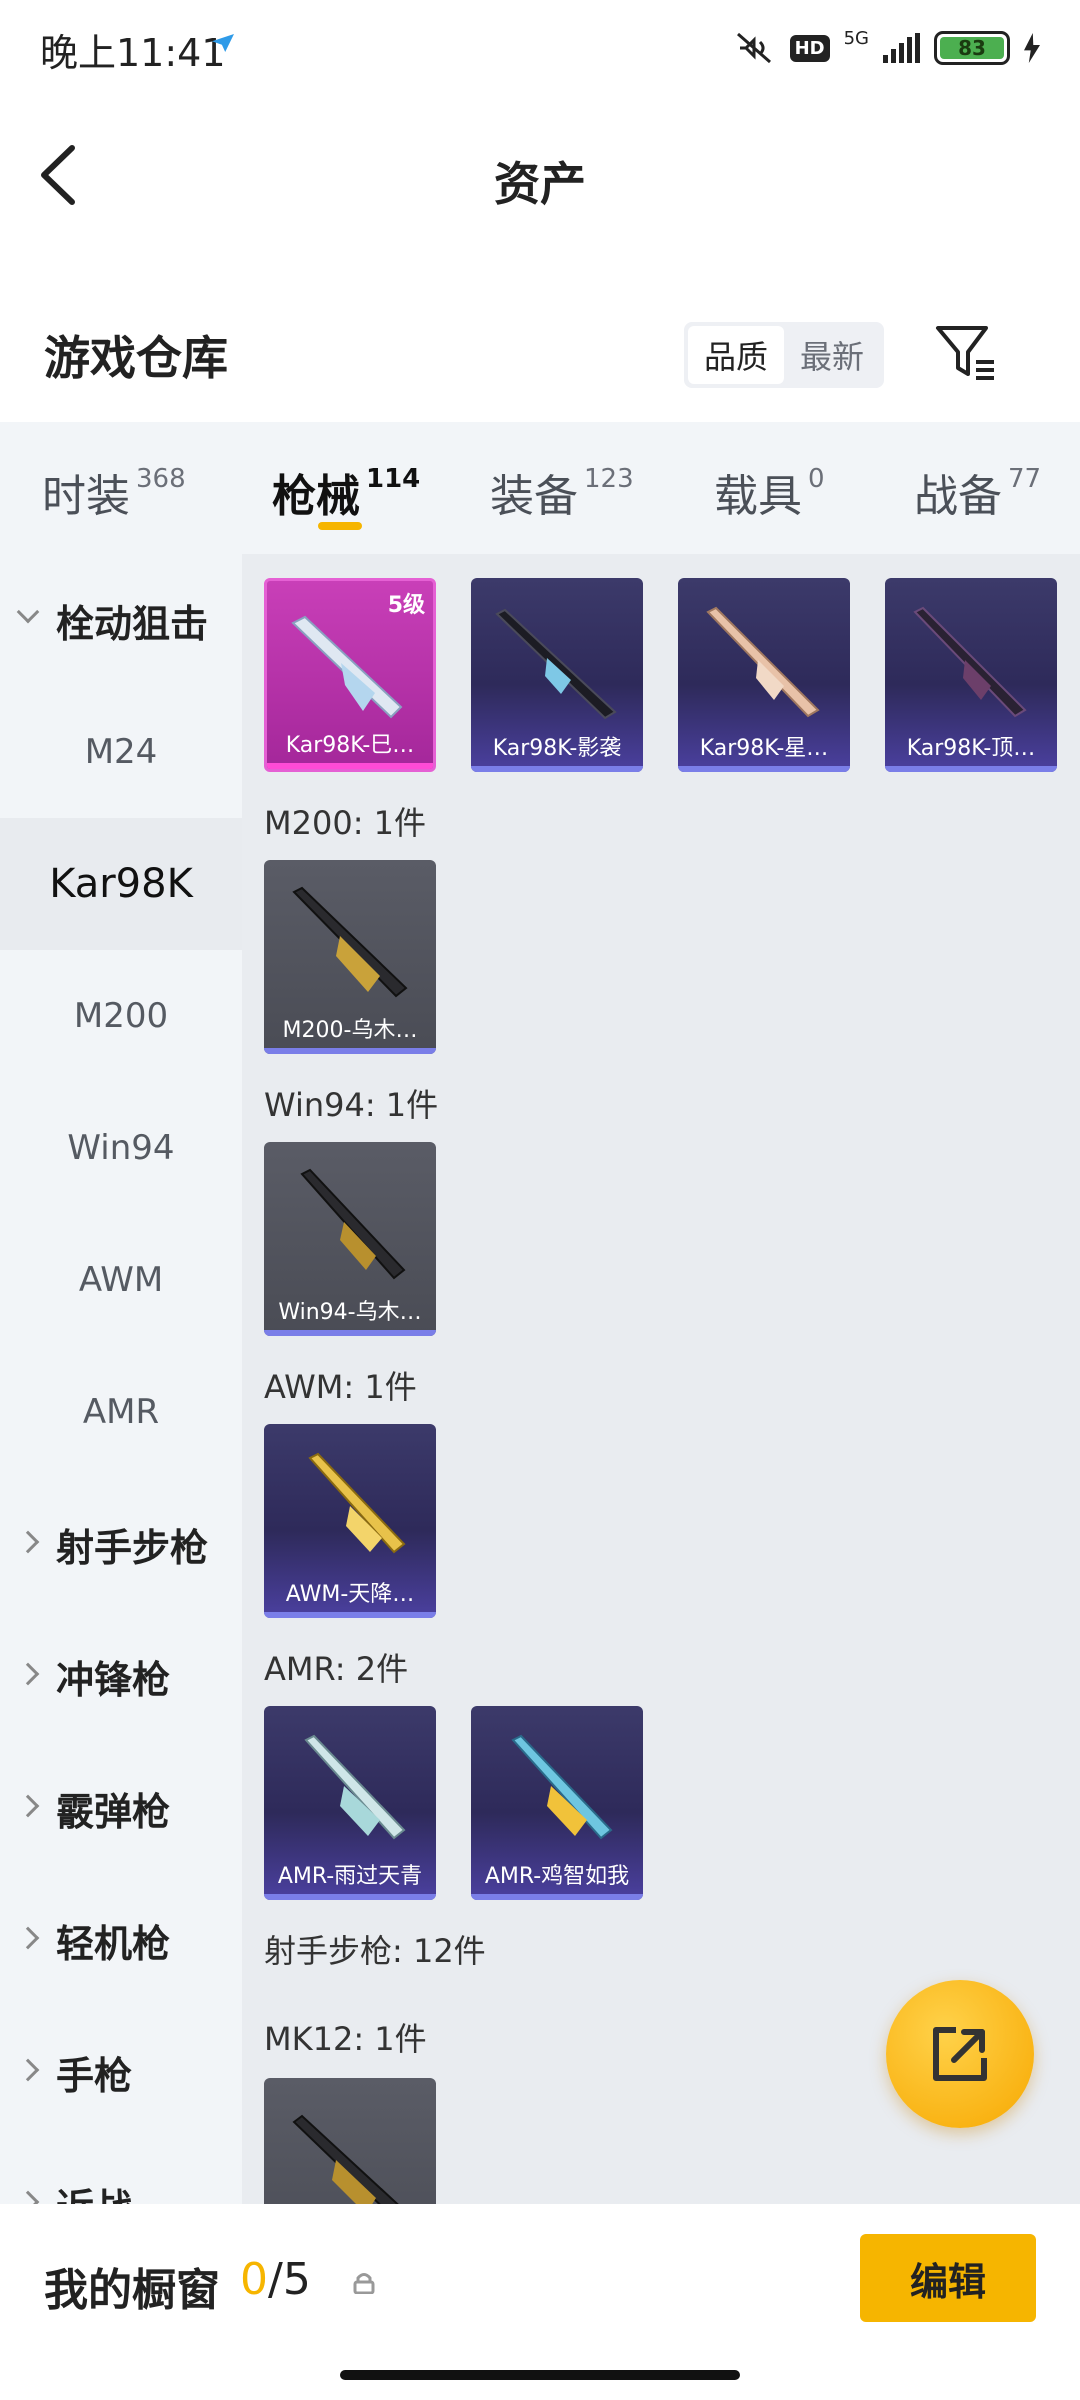  What do you see at coordinates (345, 2039) in the screenshot?
I see `group-title: MK12: 1件` at bounding box center [345, 2039].